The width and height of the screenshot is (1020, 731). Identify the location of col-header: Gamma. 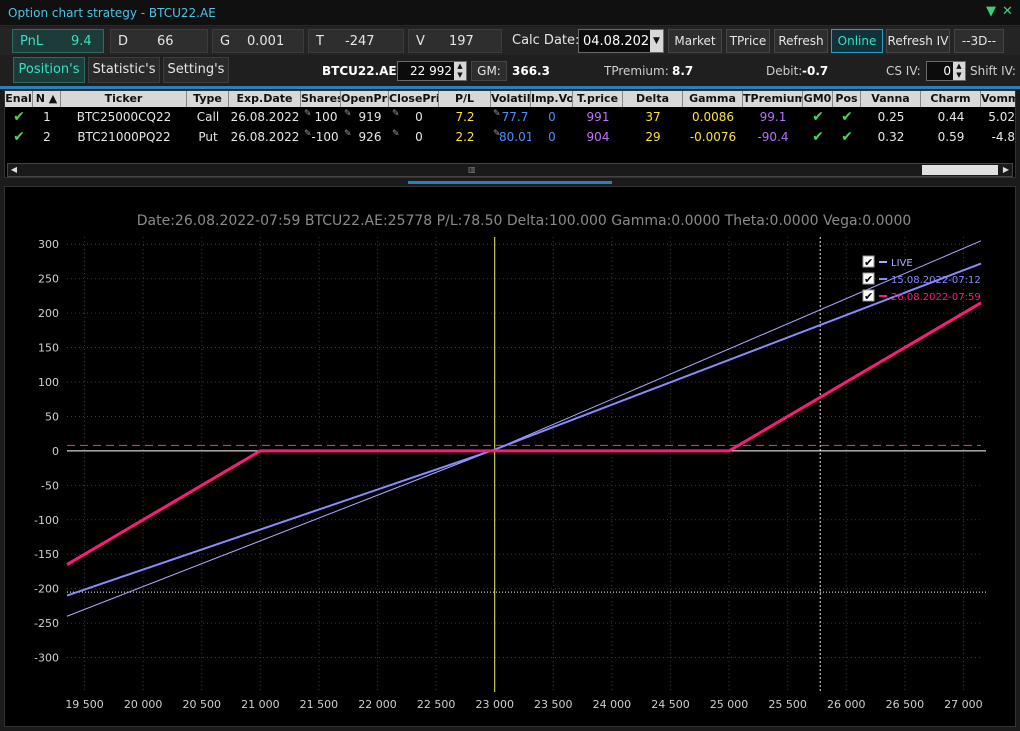
(713, 99).